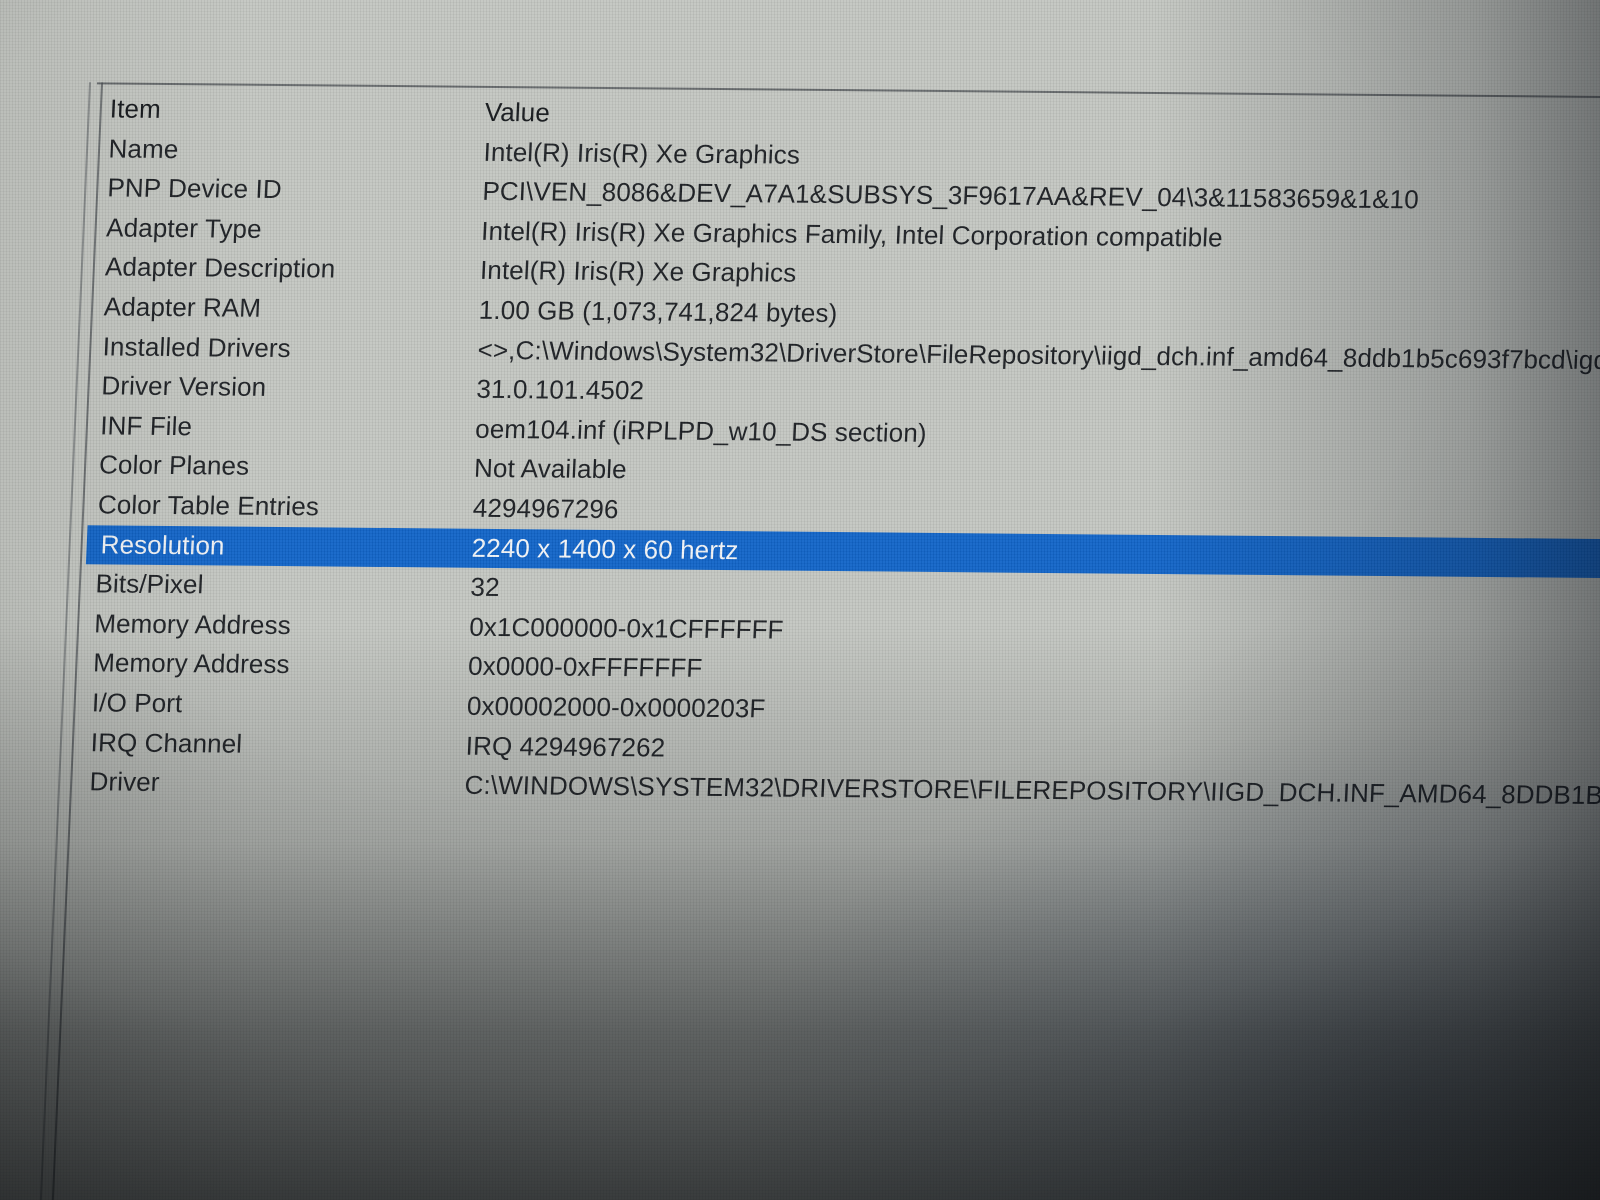 This screenshot has width=1600, height=1200. Describe the element at coordinates (565, 746) in the screenshot. I see `row-value-text: IRQ 4294967262` at that location.